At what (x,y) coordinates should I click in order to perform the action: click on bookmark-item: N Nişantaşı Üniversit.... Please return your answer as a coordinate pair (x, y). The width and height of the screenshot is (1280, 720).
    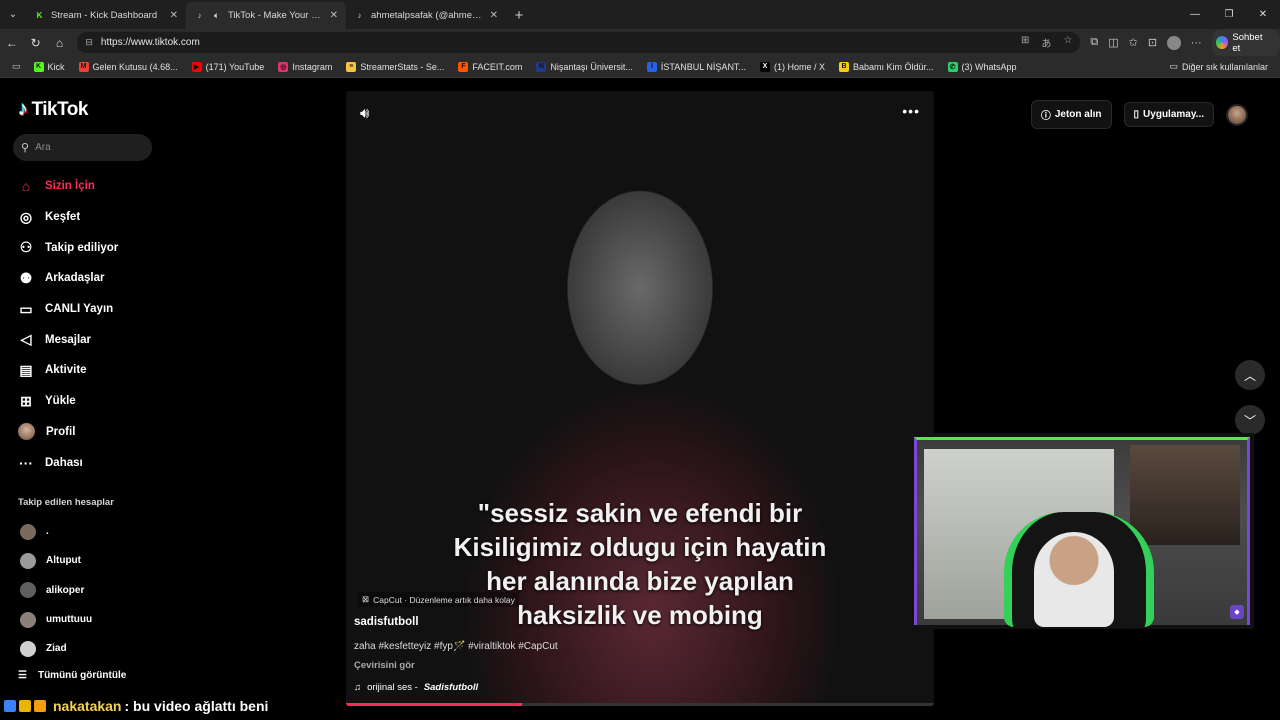
    Looking at the image, I should click on (584, 66).